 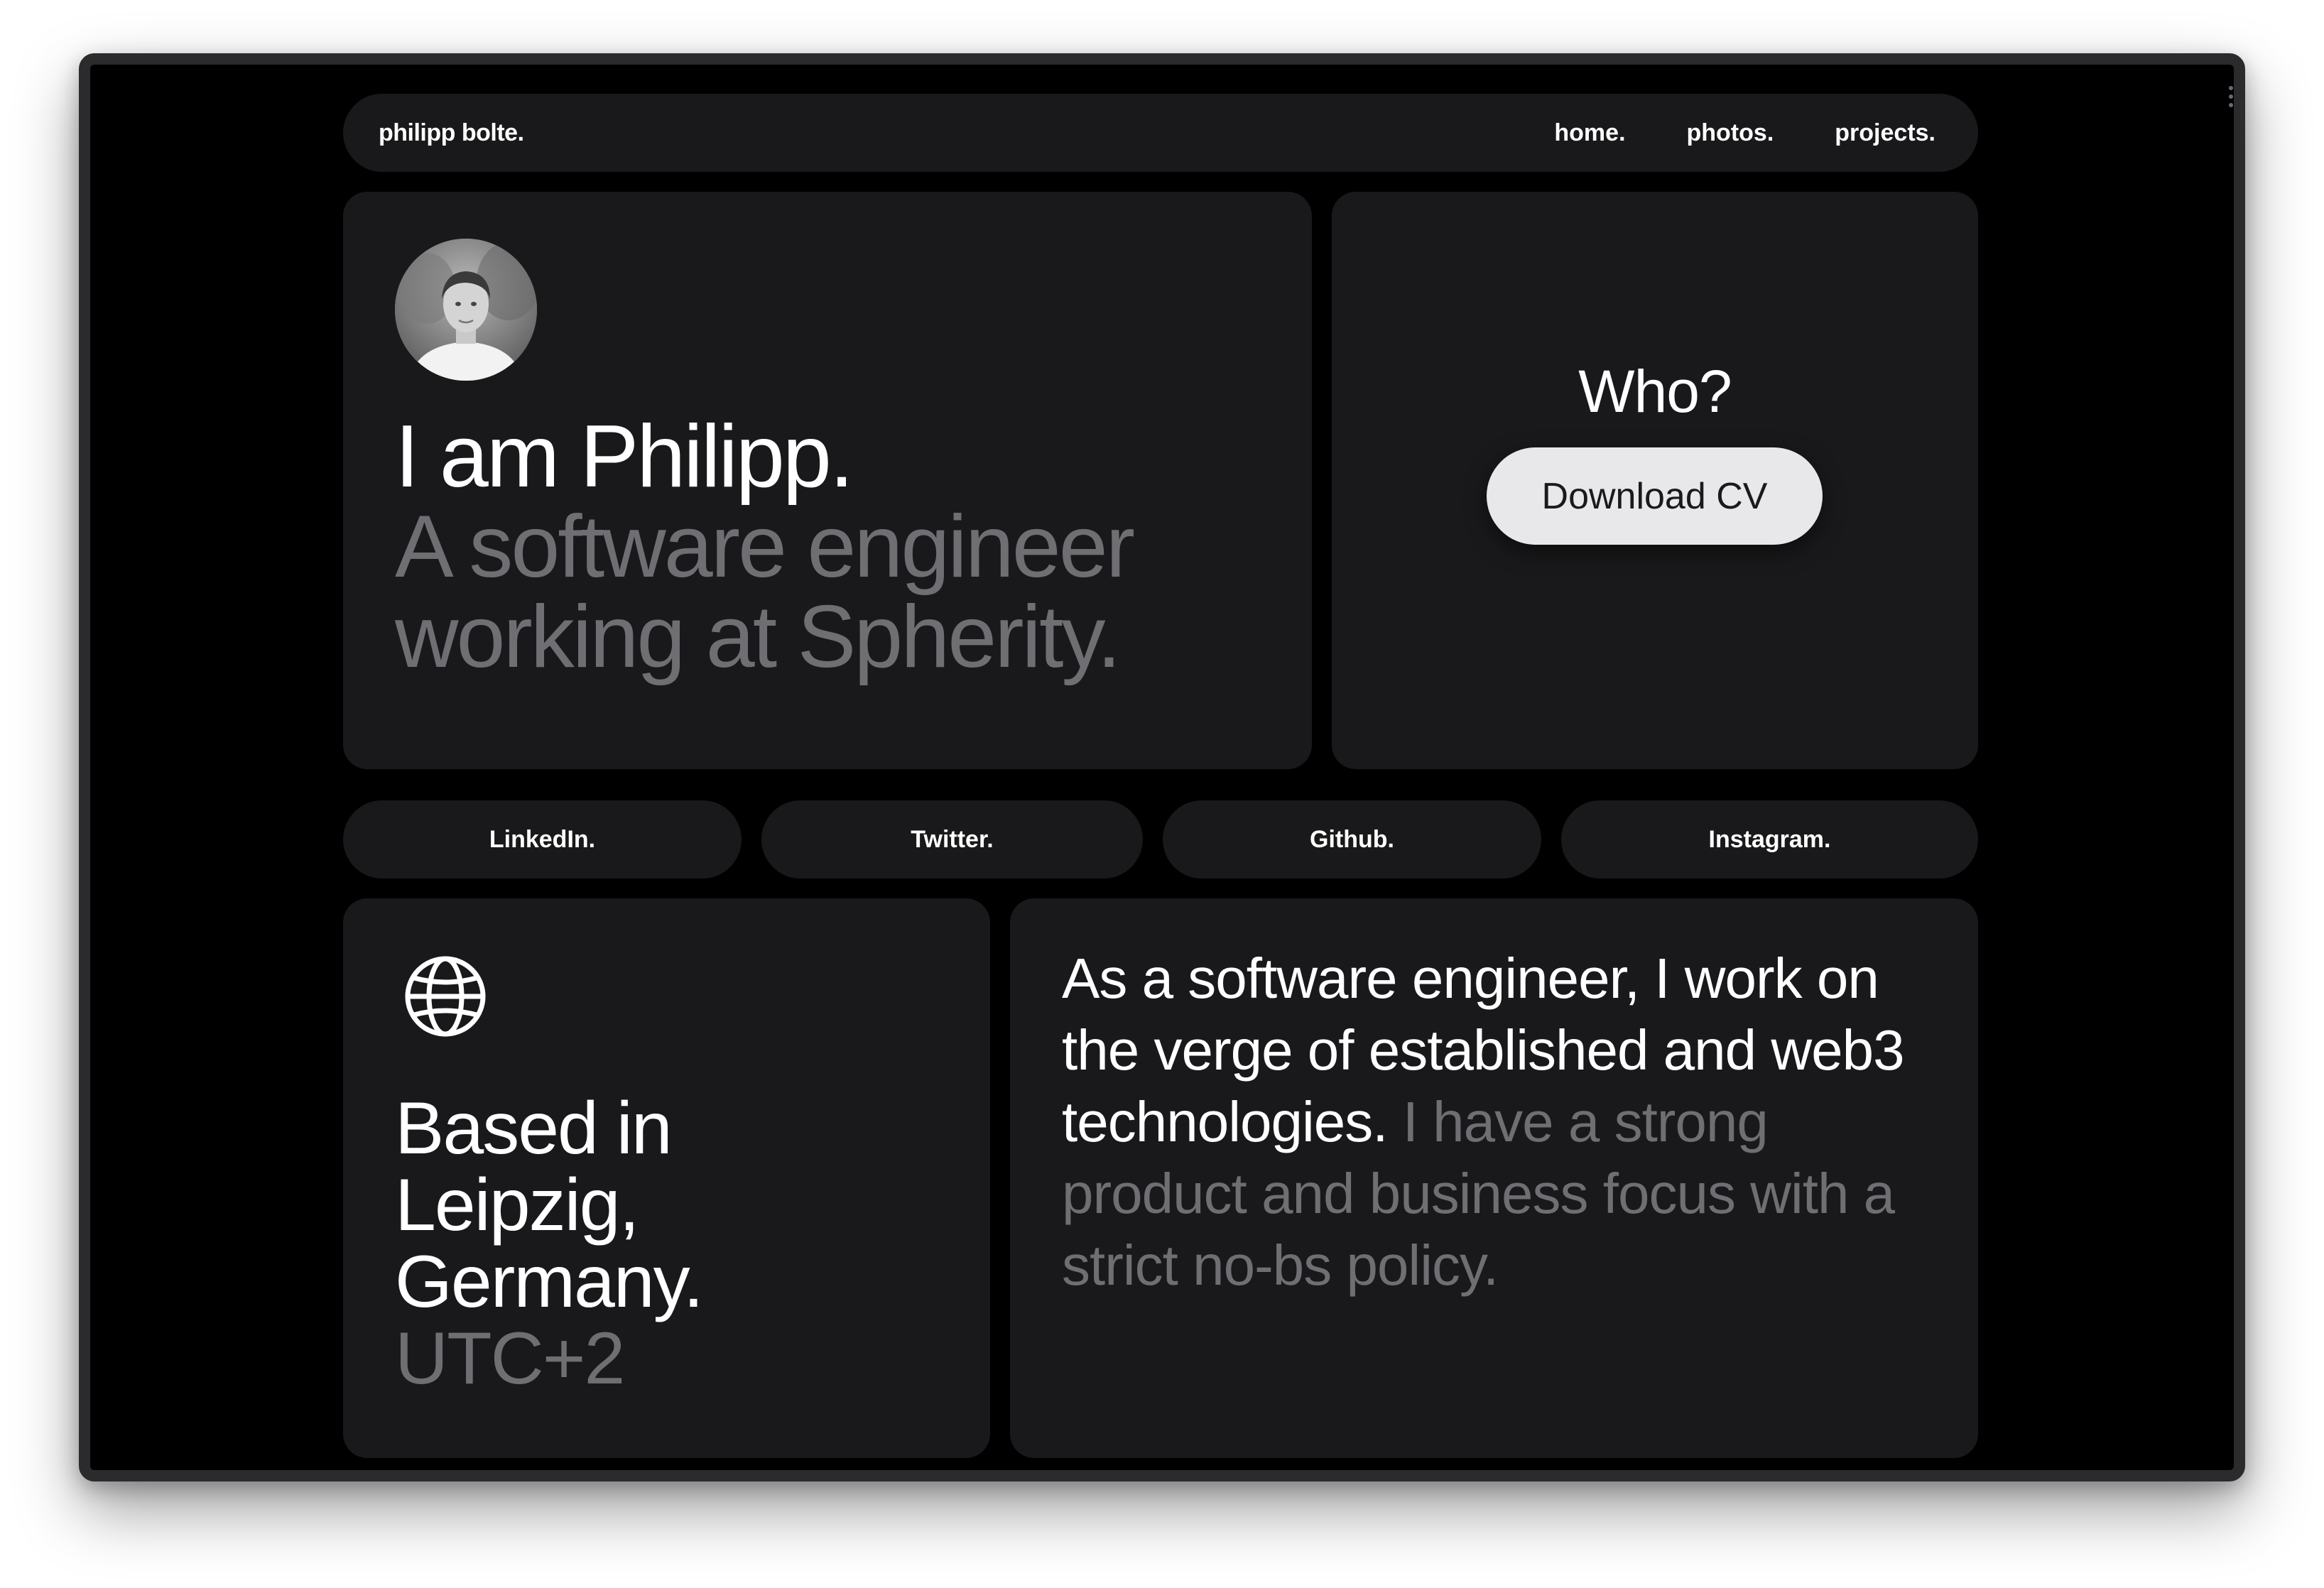 I want to click on top-navbar: philipp bolte. home. photos. projects., so click(x=1160, y=133).